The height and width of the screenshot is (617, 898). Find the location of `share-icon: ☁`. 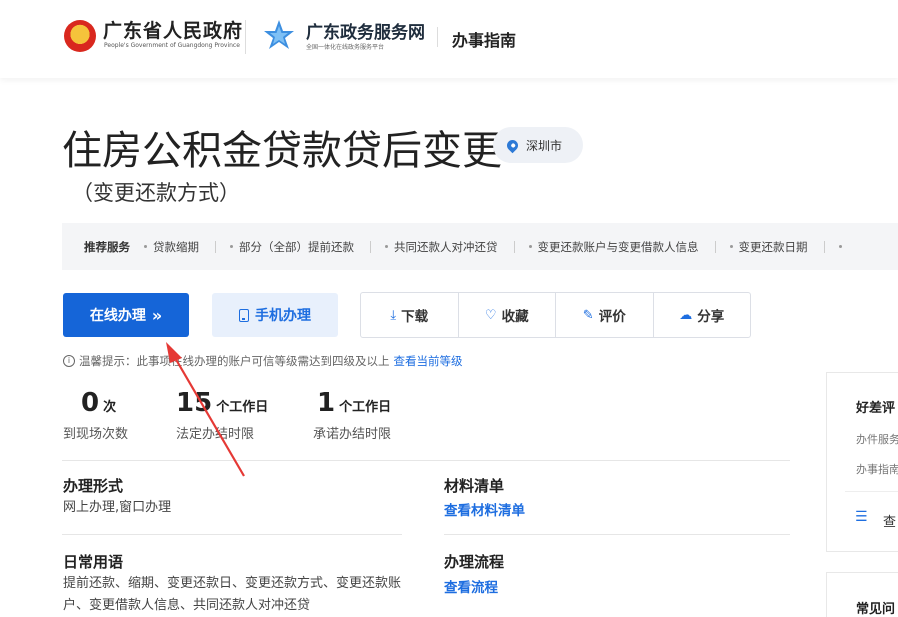

share-icon: ☁ is located at coordinates (686, 315).